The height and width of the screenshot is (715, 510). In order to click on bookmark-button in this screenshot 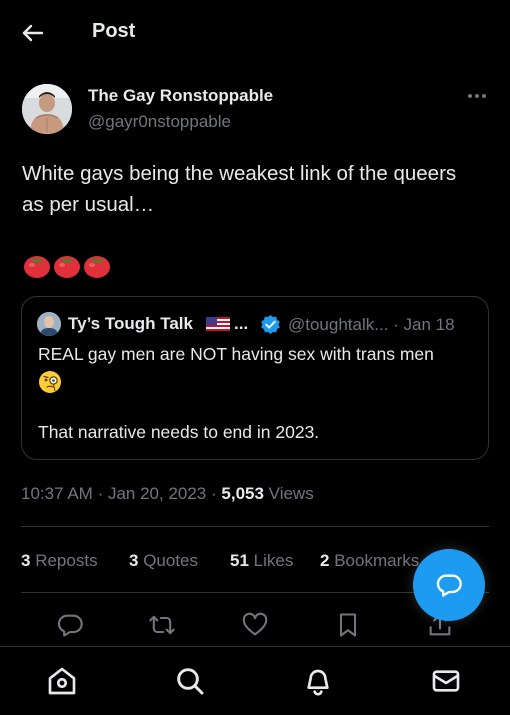, I will do `click(348, 625)`.